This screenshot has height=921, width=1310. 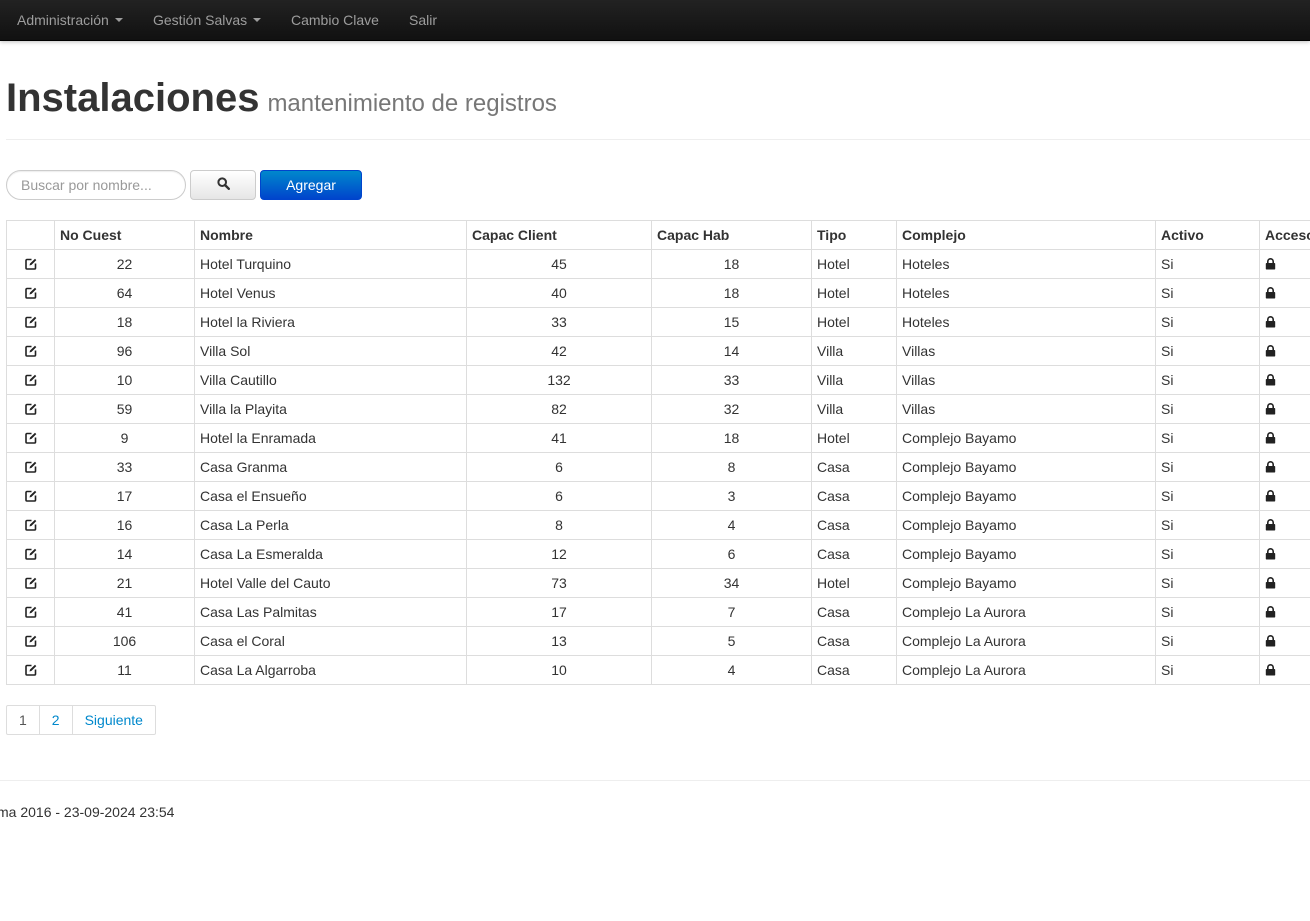 What do you see at coordinates (207, 20) in the screenshot?
I see `nav-gestion-salvas: Gestión Salvas` at bounding box center [207, 20].